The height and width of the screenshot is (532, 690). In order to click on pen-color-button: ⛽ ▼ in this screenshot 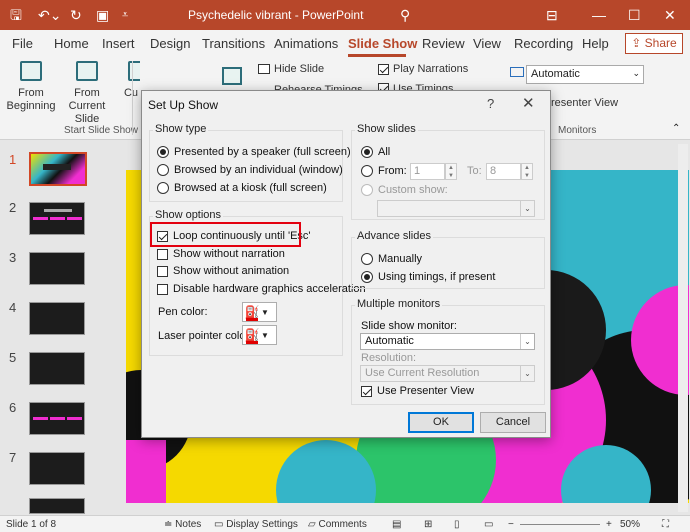, I will do `click(259, 312)`.